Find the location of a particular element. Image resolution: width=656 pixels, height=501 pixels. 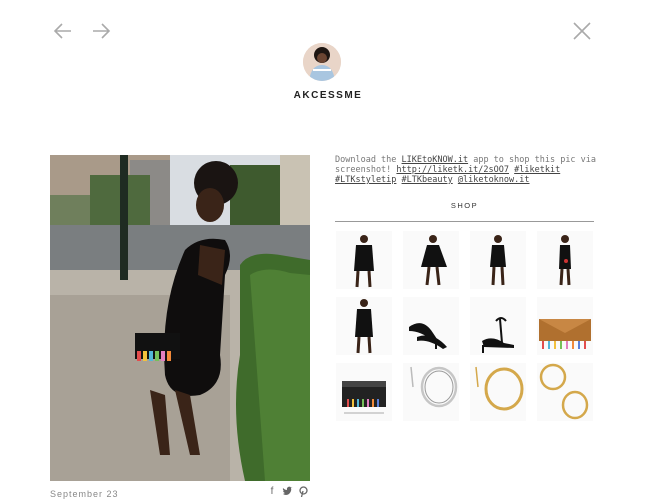

hashtag-link: #LTKbeauty is located at coordinates (427, 180).